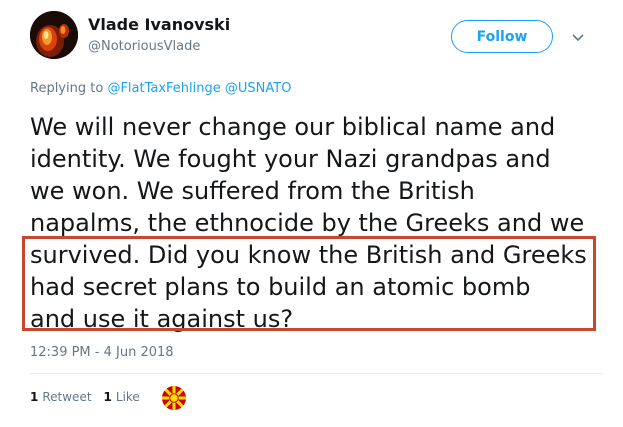 This screenshot has height=427, width=623. I want to click on tweet-stats: 1 Retweet 1 Like, so click(85, 397).